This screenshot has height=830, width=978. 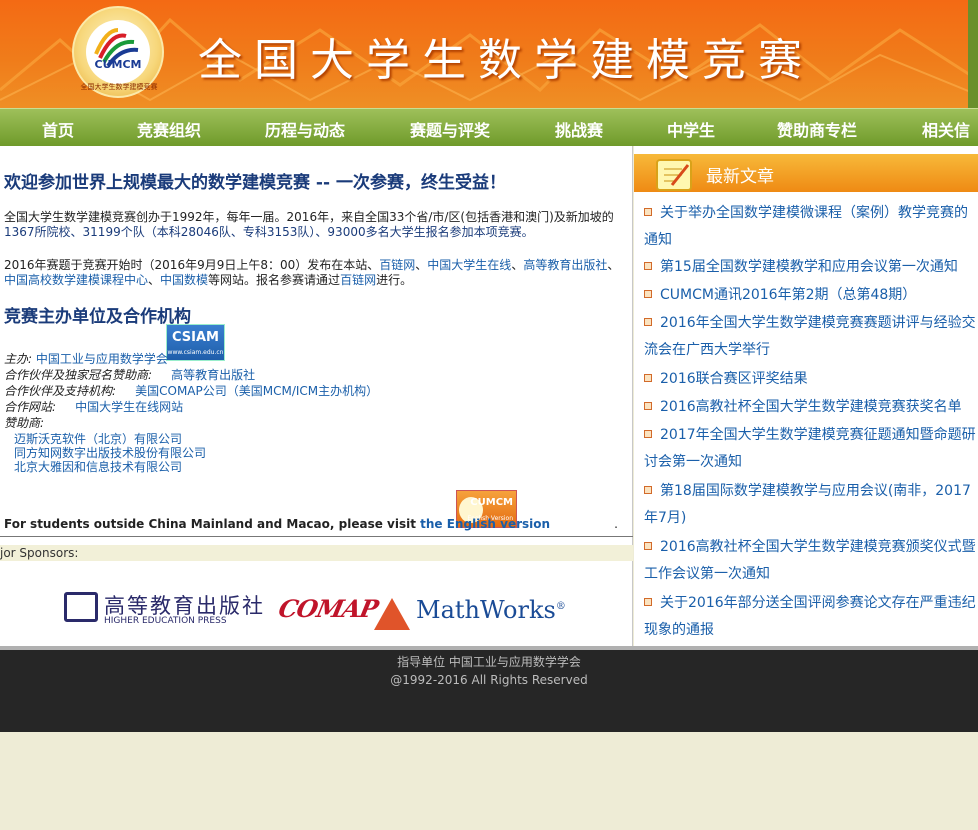 I want to click on nav-item-home: 首页, so click(x=58, y=129).